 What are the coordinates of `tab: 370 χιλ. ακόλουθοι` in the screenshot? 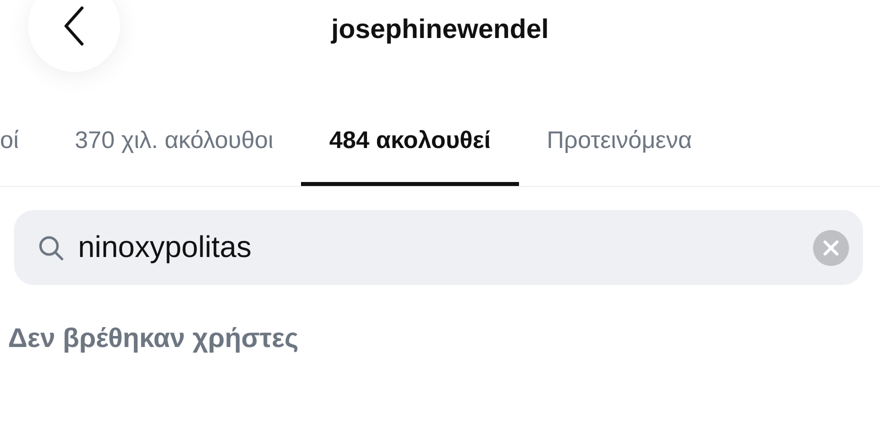 It's located at (174, 143).